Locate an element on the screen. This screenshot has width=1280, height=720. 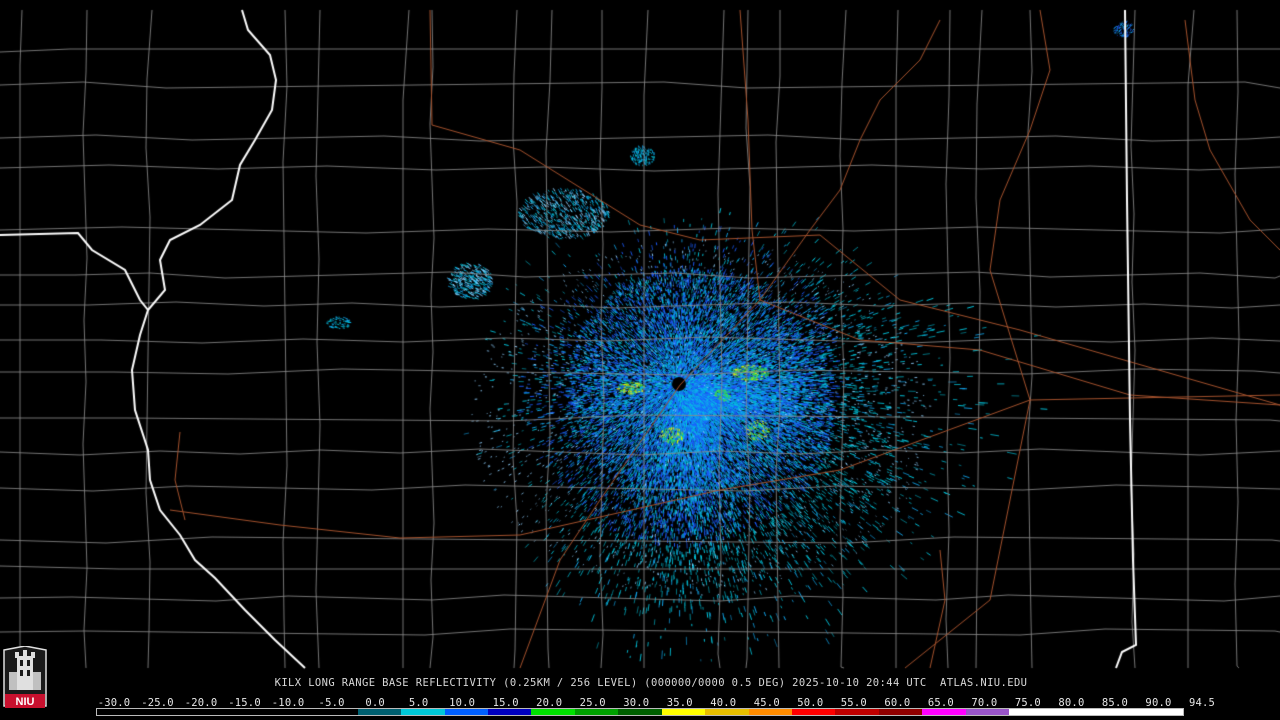
reflectivity-colorbar is located at coordinates (640, 712).